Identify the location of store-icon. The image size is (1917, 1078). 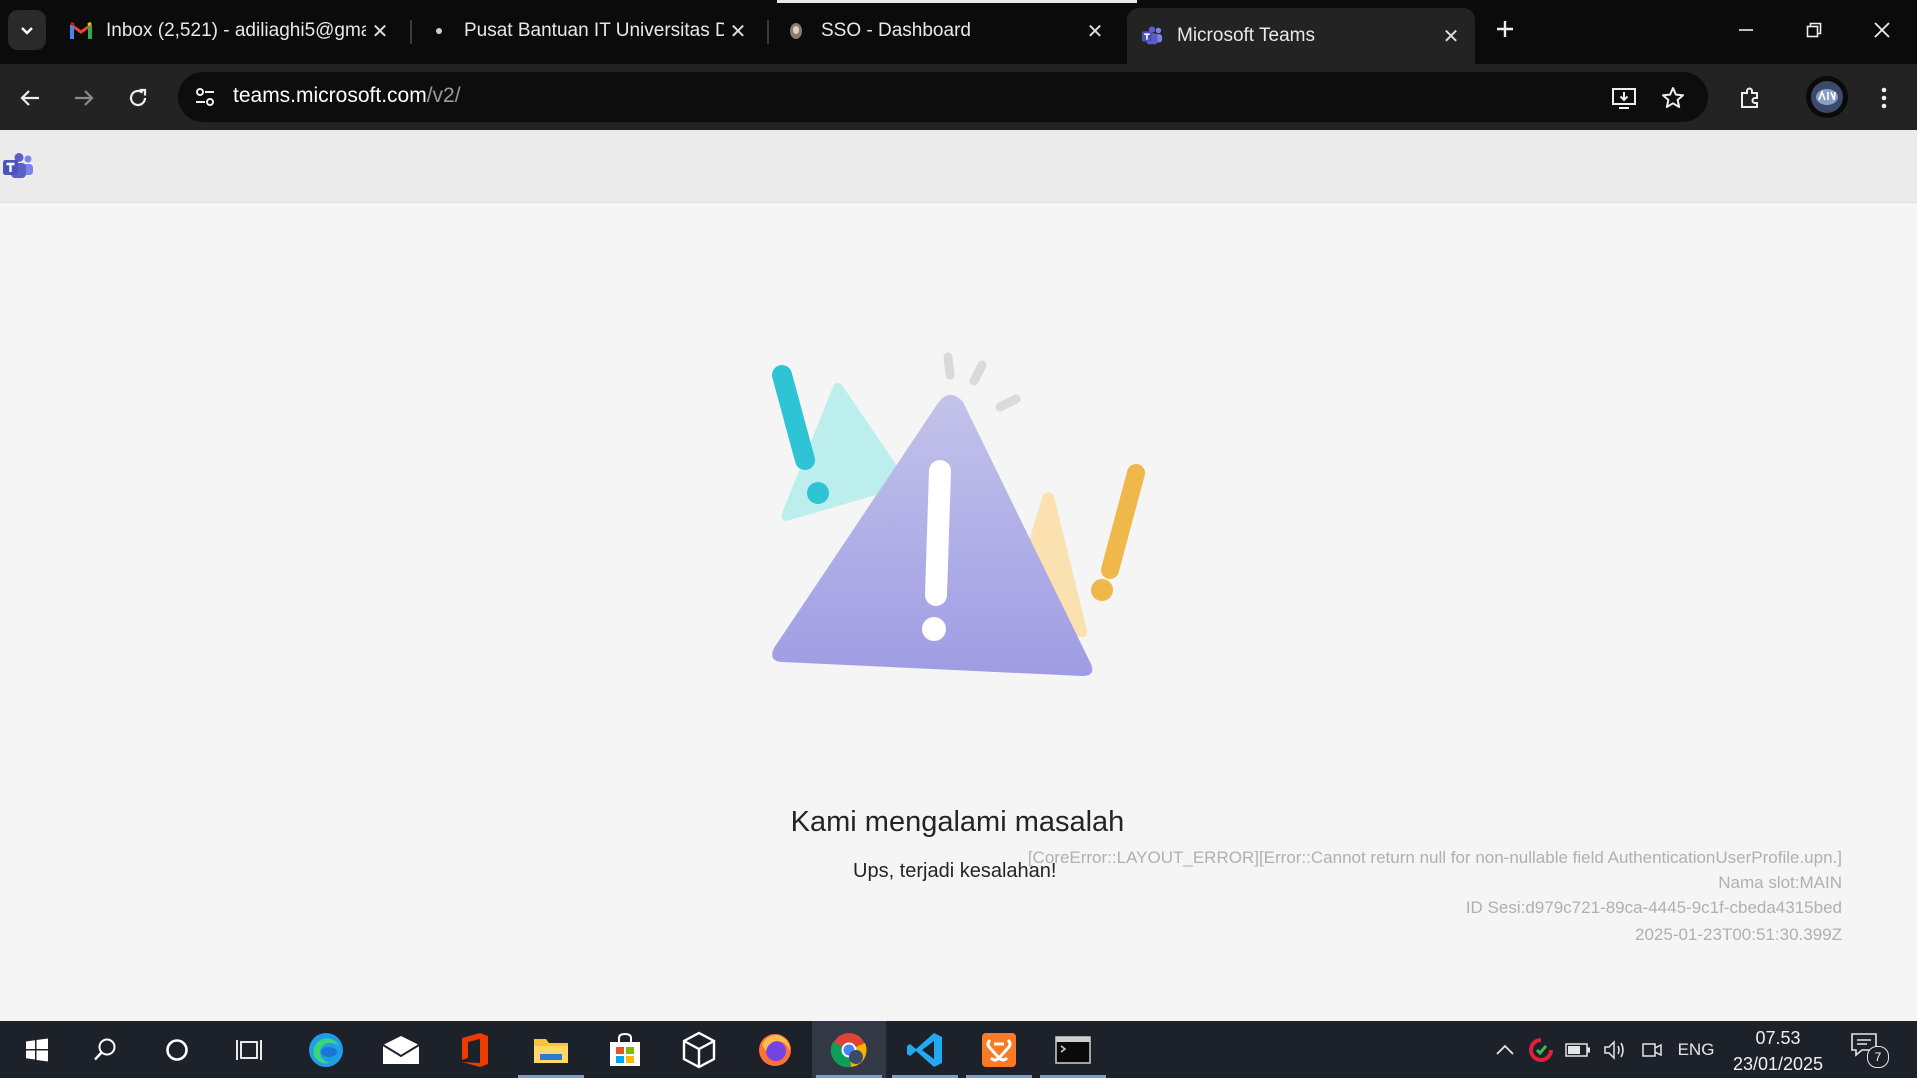
(625, 1049).